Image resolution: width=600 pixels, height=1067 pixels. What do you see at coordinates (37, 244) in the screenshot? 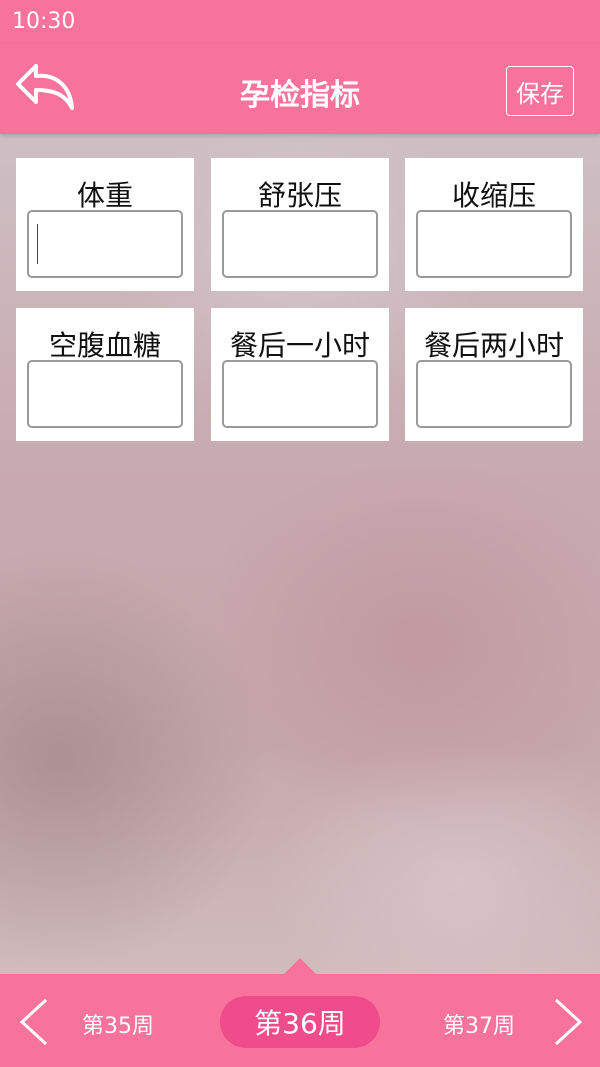
I see `text-cursor` at bounding box center [37, 244].